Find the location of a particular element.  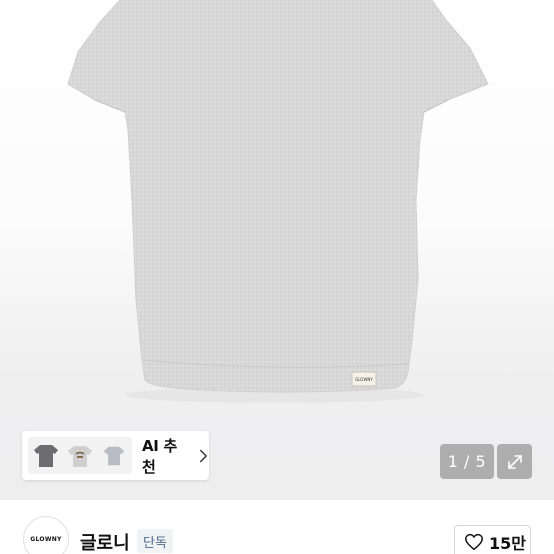

brand-name: 글로니 is located at coordinates (105, 541).